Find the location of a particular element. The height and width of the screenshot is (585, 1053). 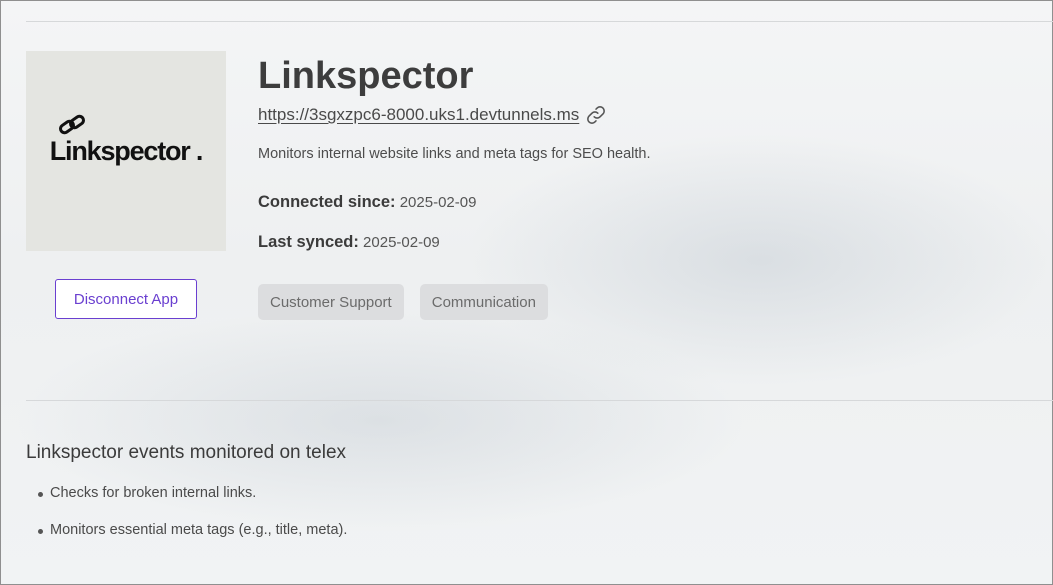

connected-since-row: Connected since: 2025-02-09 is located at coordinates (367, 202).